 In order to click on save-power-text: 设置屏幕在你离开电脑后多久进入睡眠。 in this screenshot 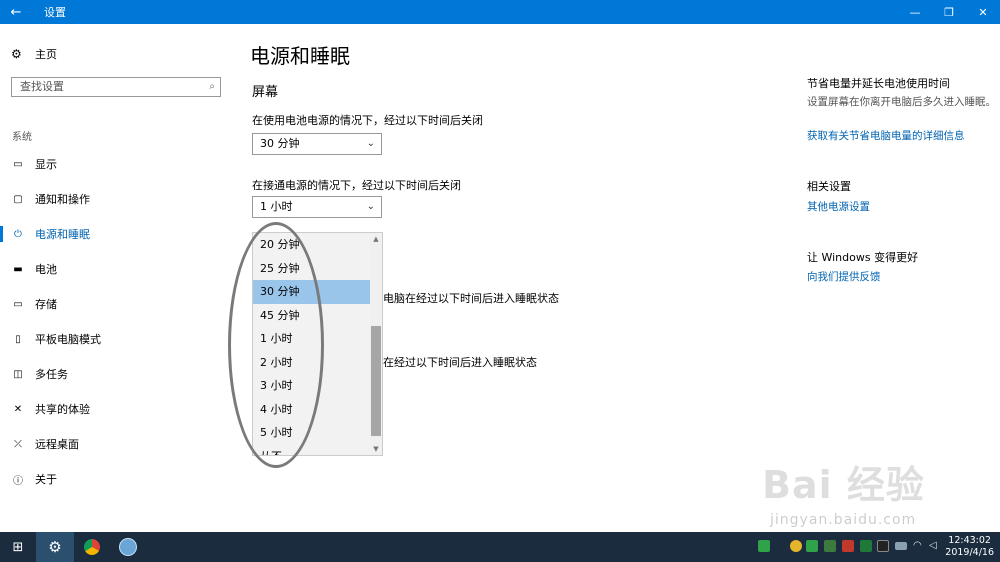, I will do `click(901, 102)`.